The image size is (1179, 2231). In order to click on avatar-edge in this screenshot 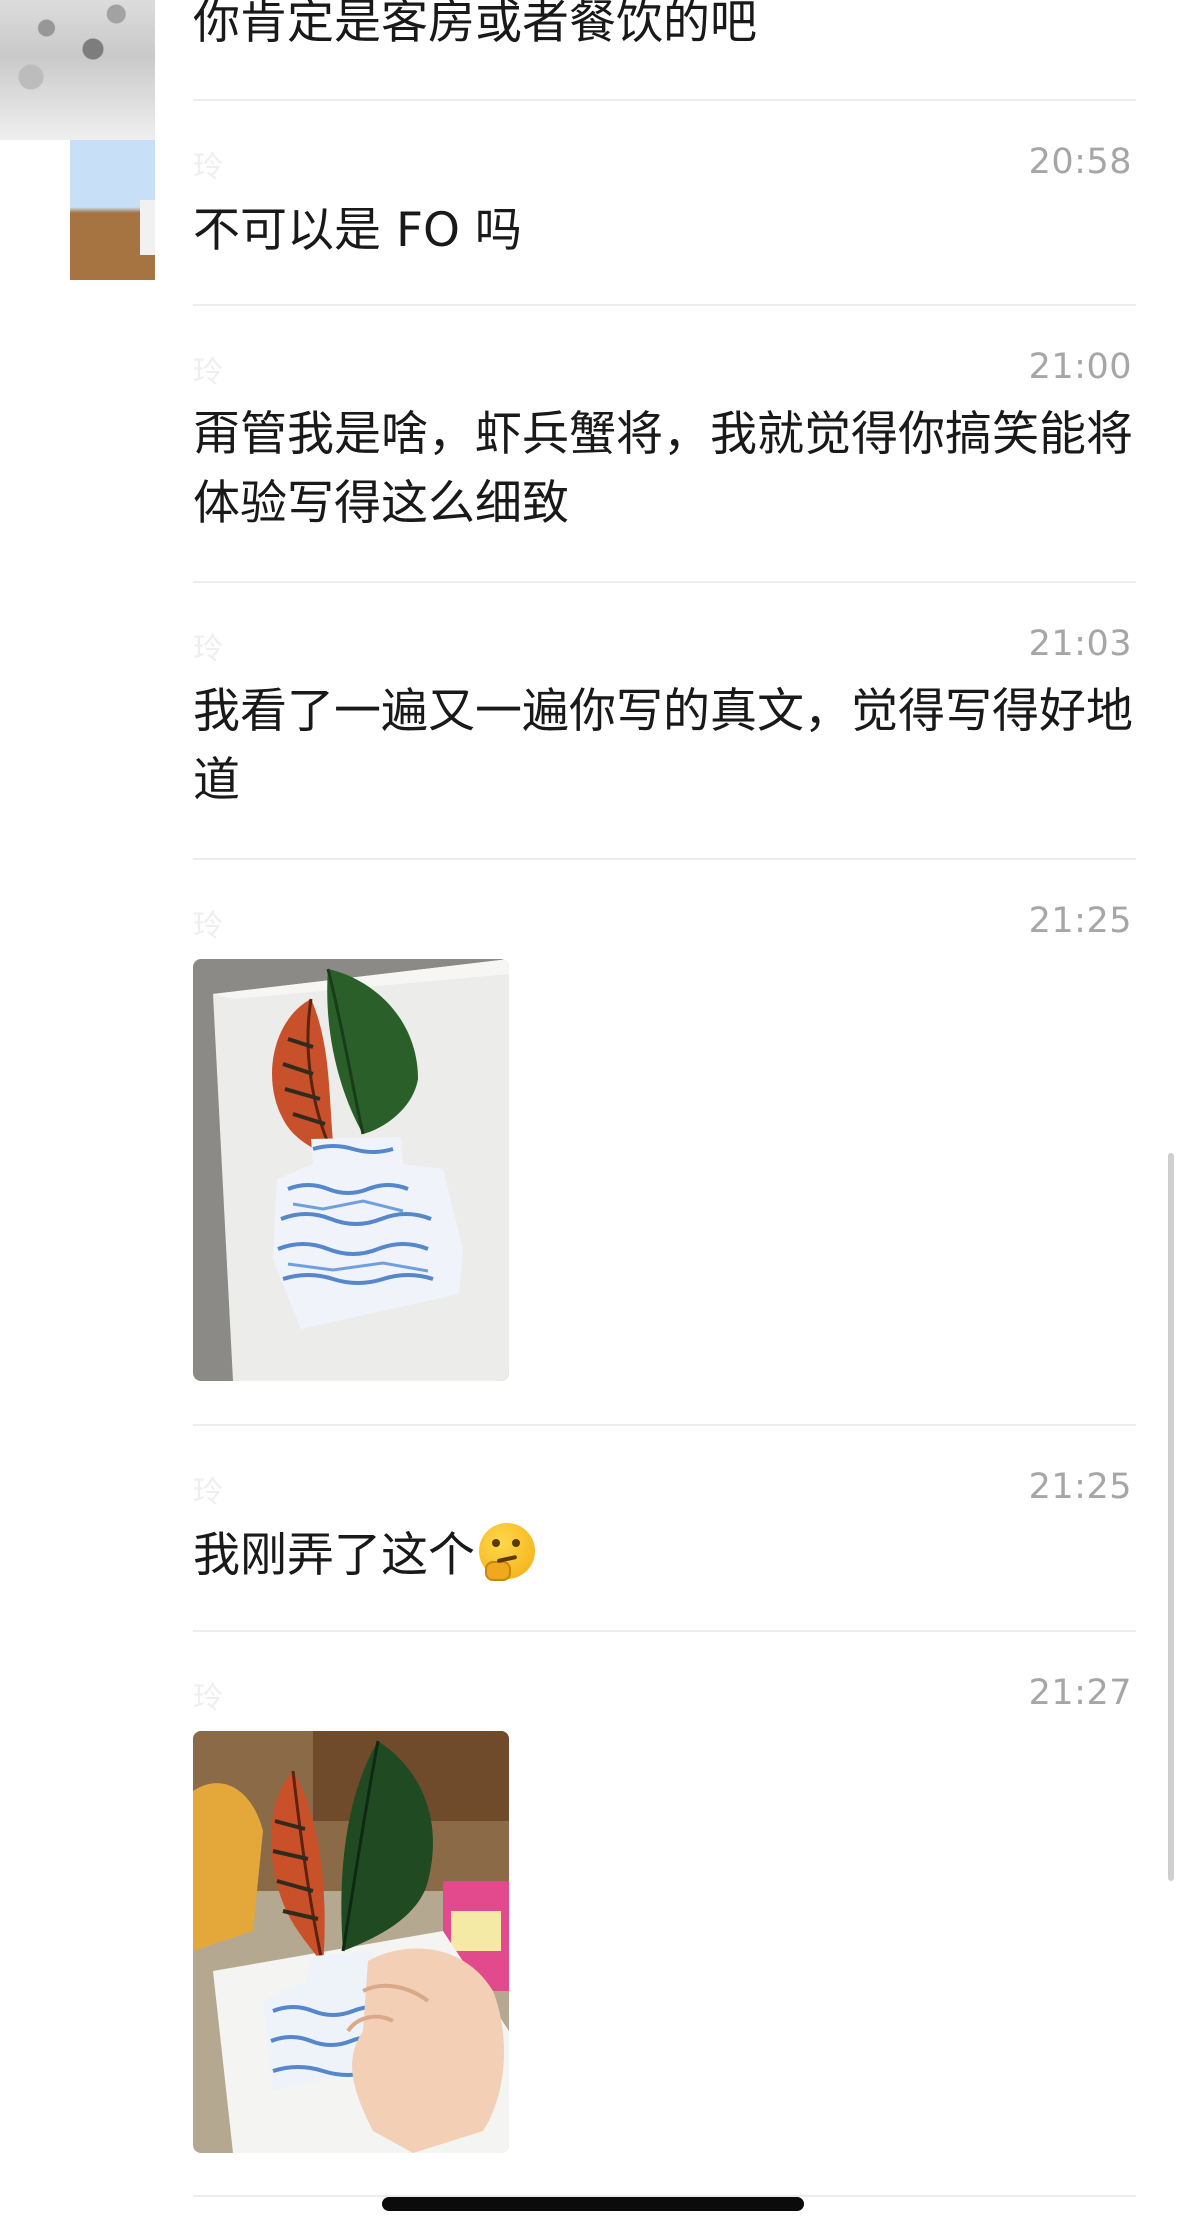, I will do `click(147, 227)`.